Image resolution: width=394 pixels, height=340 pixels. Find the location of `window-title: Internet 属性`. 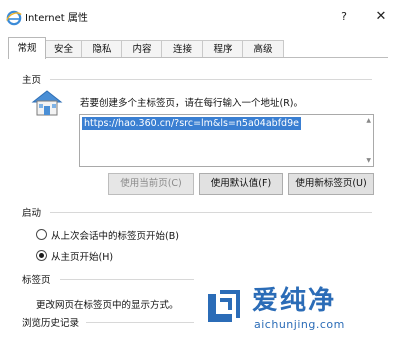

window-title: Internet 属性 is located at coordinates (56, 18).